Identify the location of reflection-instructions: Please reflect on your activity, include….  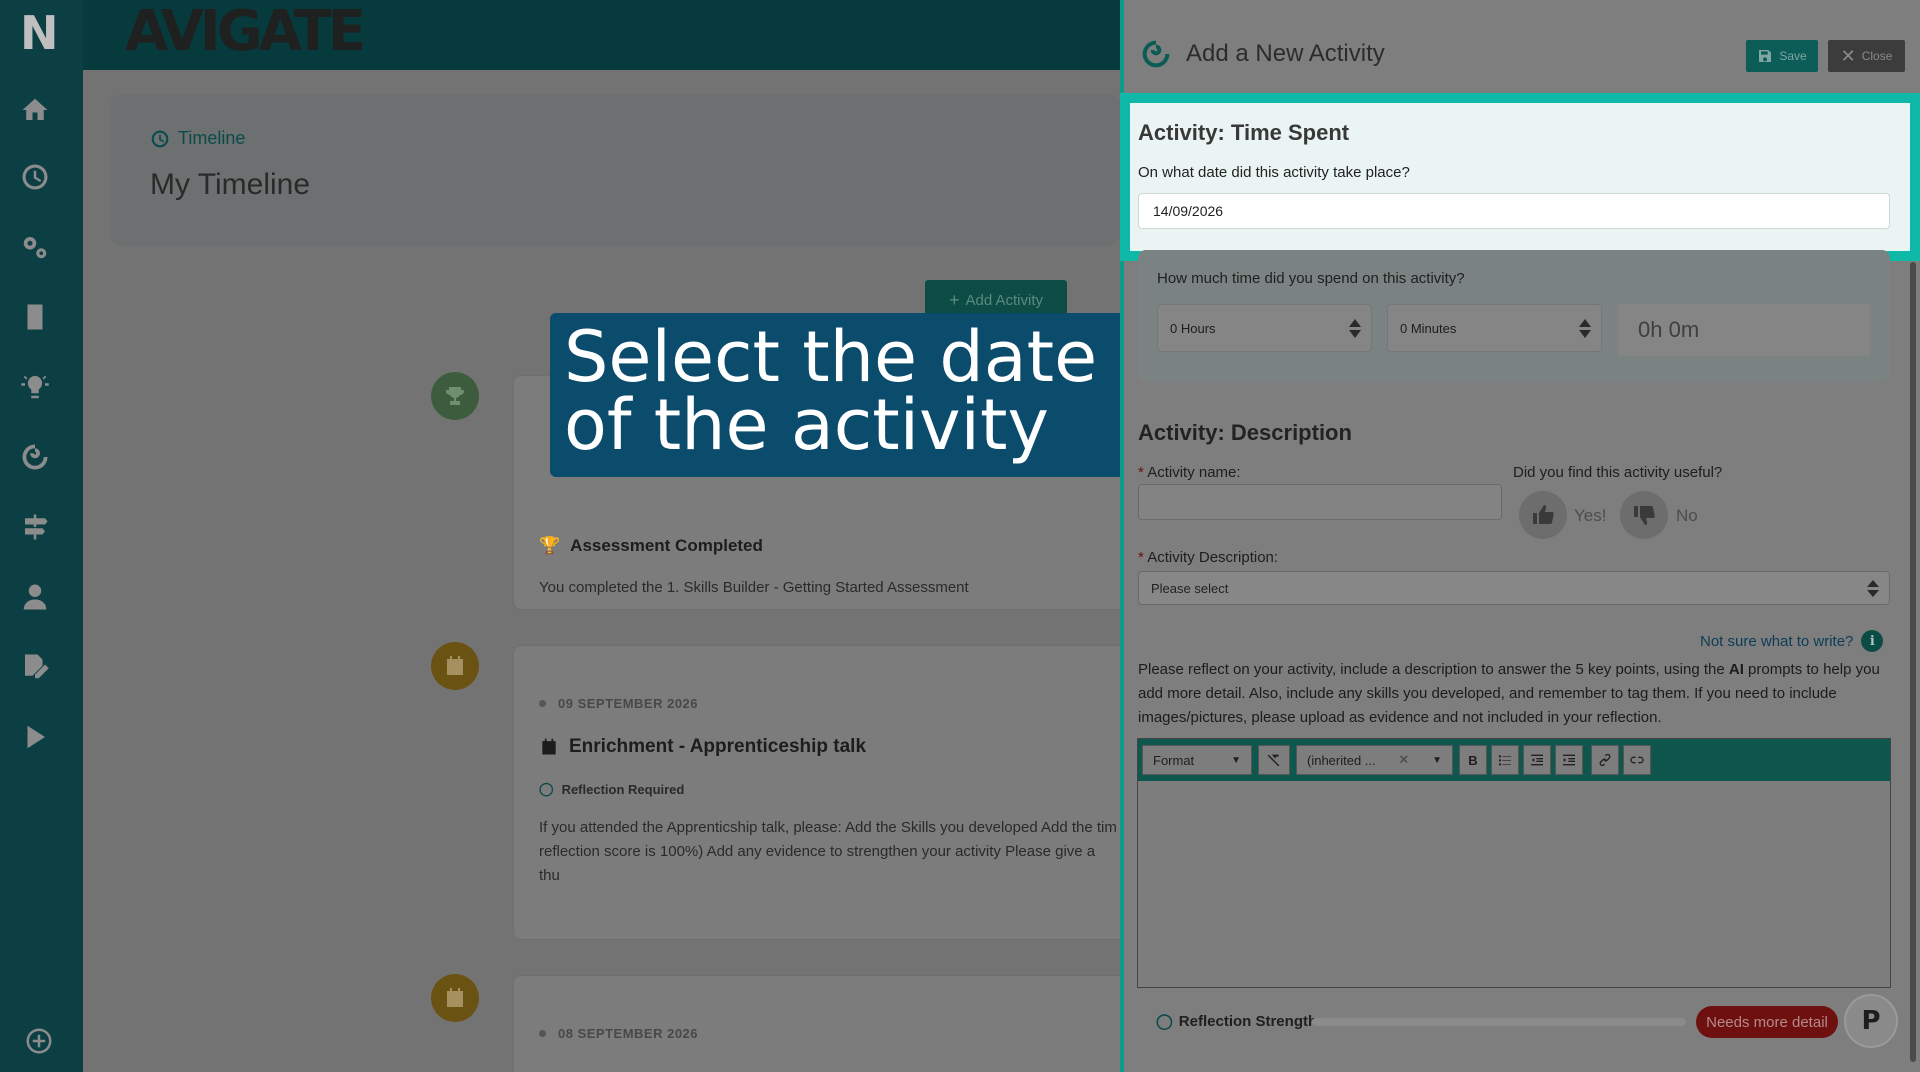
(1509, 693).